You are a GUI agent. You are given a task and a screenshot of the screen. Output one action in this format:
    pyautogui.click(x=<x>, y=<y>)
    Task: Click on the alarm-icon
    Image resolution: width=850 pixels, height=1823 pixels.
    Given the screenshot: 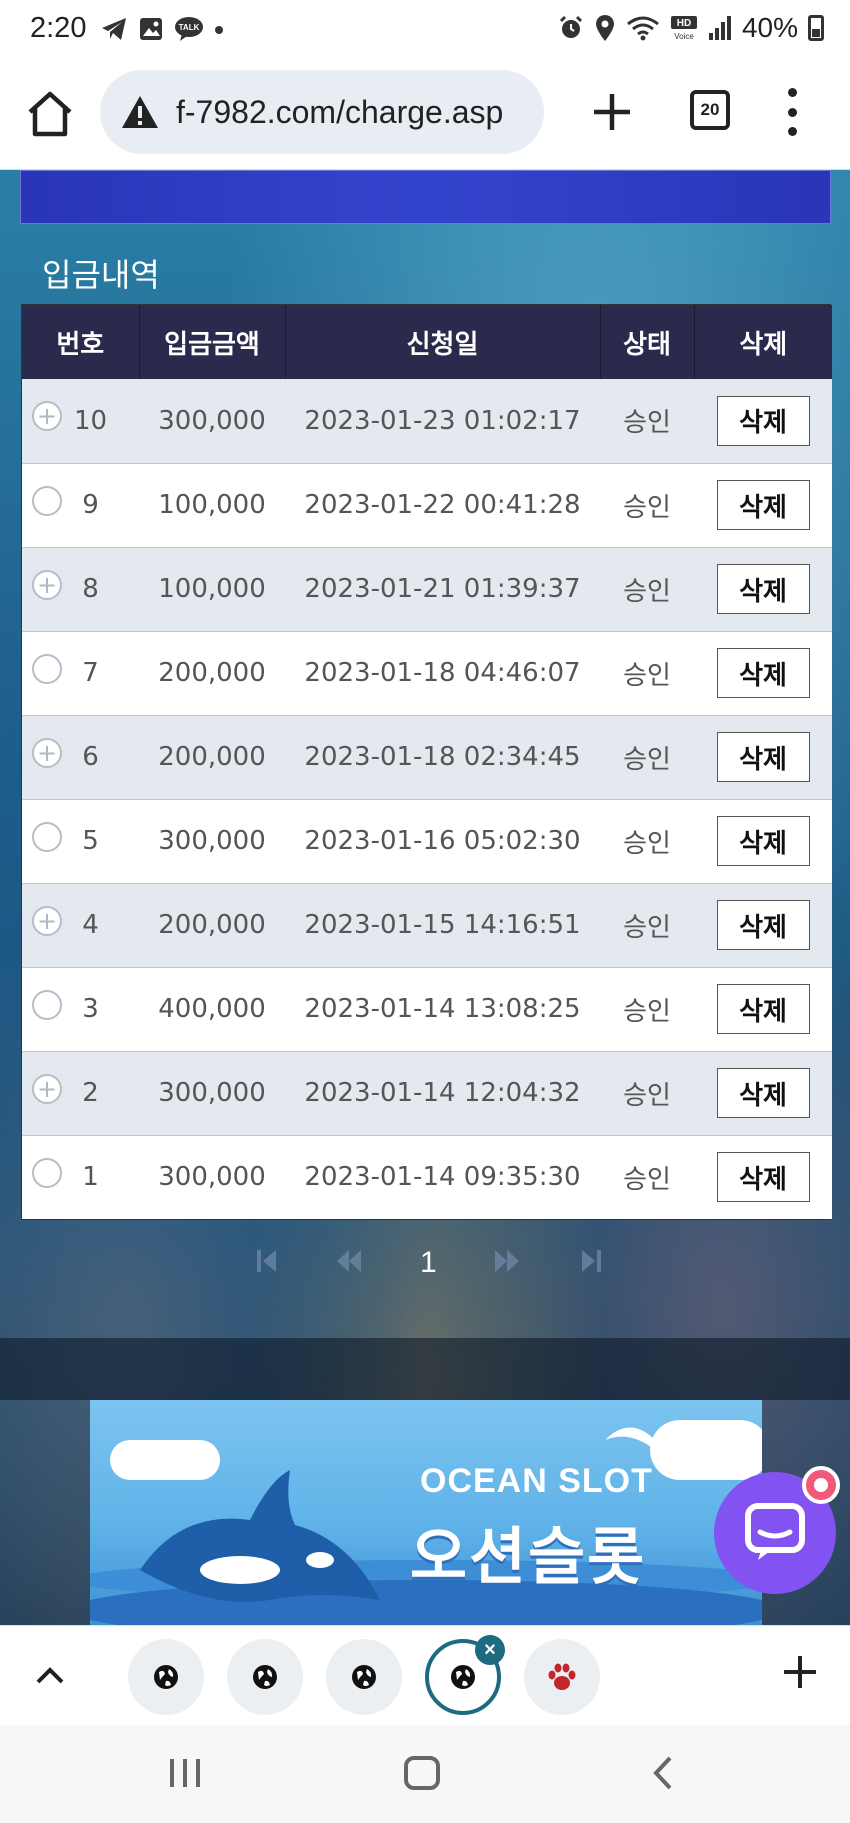 What is the action you would take?
    pyautogui.click(x=571, y=26)
    